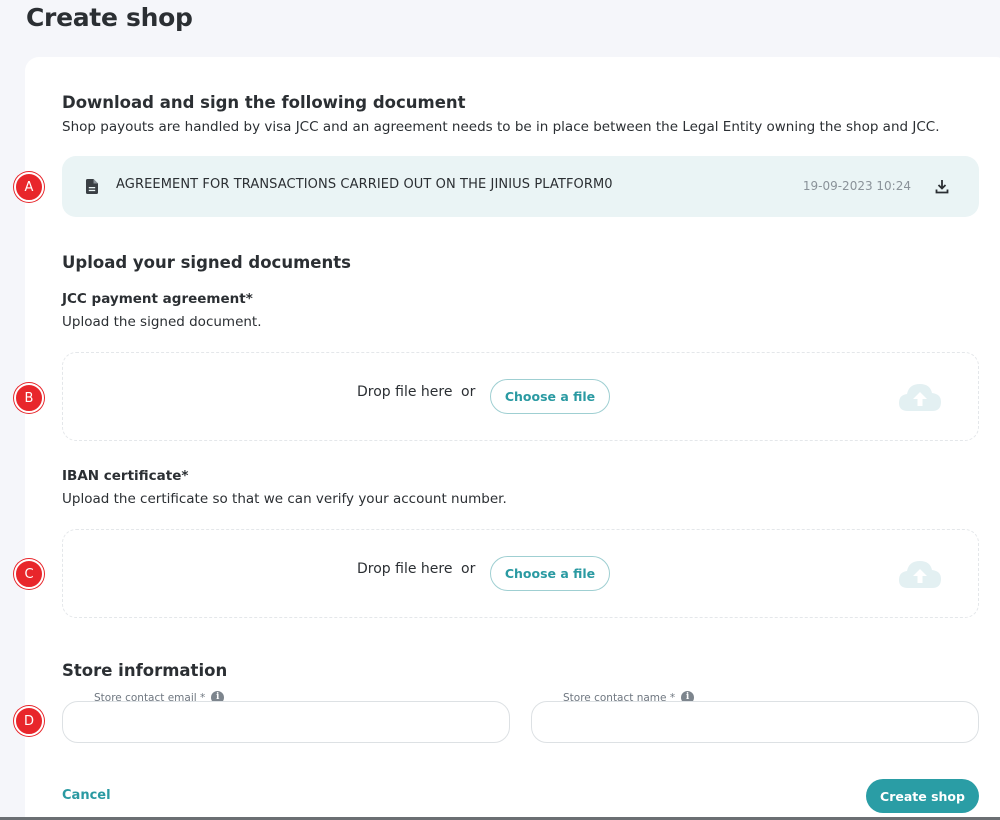  I want to click on store-section-heading: Store information, so click(145, 670).